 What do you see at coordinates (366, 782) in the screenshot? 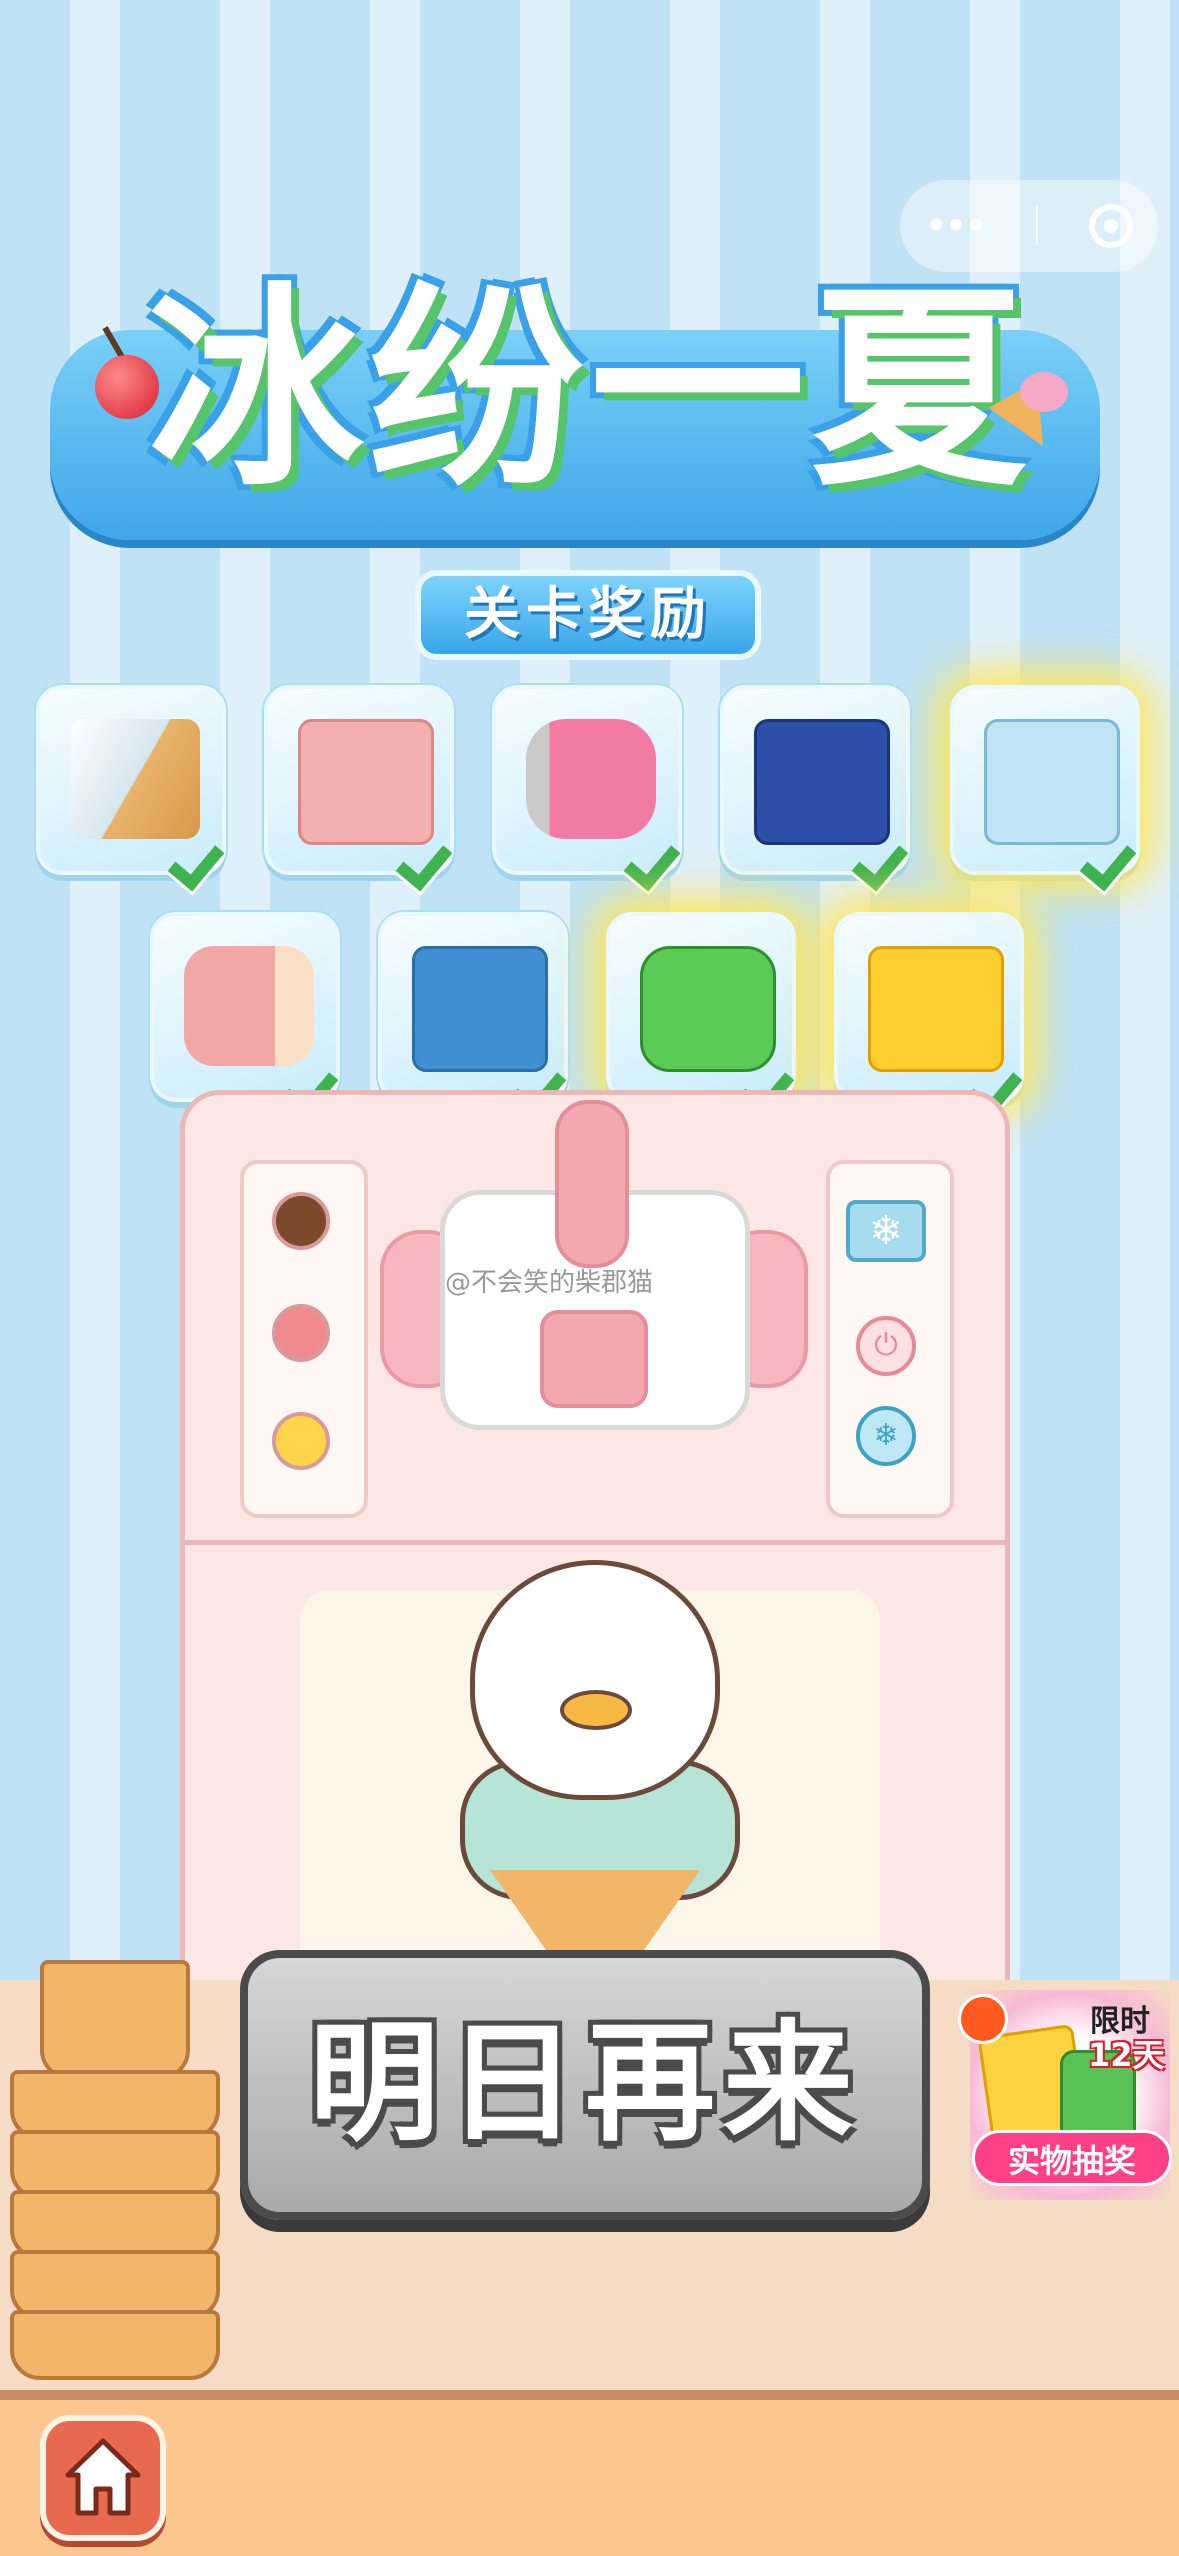
I see `pink-cake-icon` at bounding box center [366, 782].